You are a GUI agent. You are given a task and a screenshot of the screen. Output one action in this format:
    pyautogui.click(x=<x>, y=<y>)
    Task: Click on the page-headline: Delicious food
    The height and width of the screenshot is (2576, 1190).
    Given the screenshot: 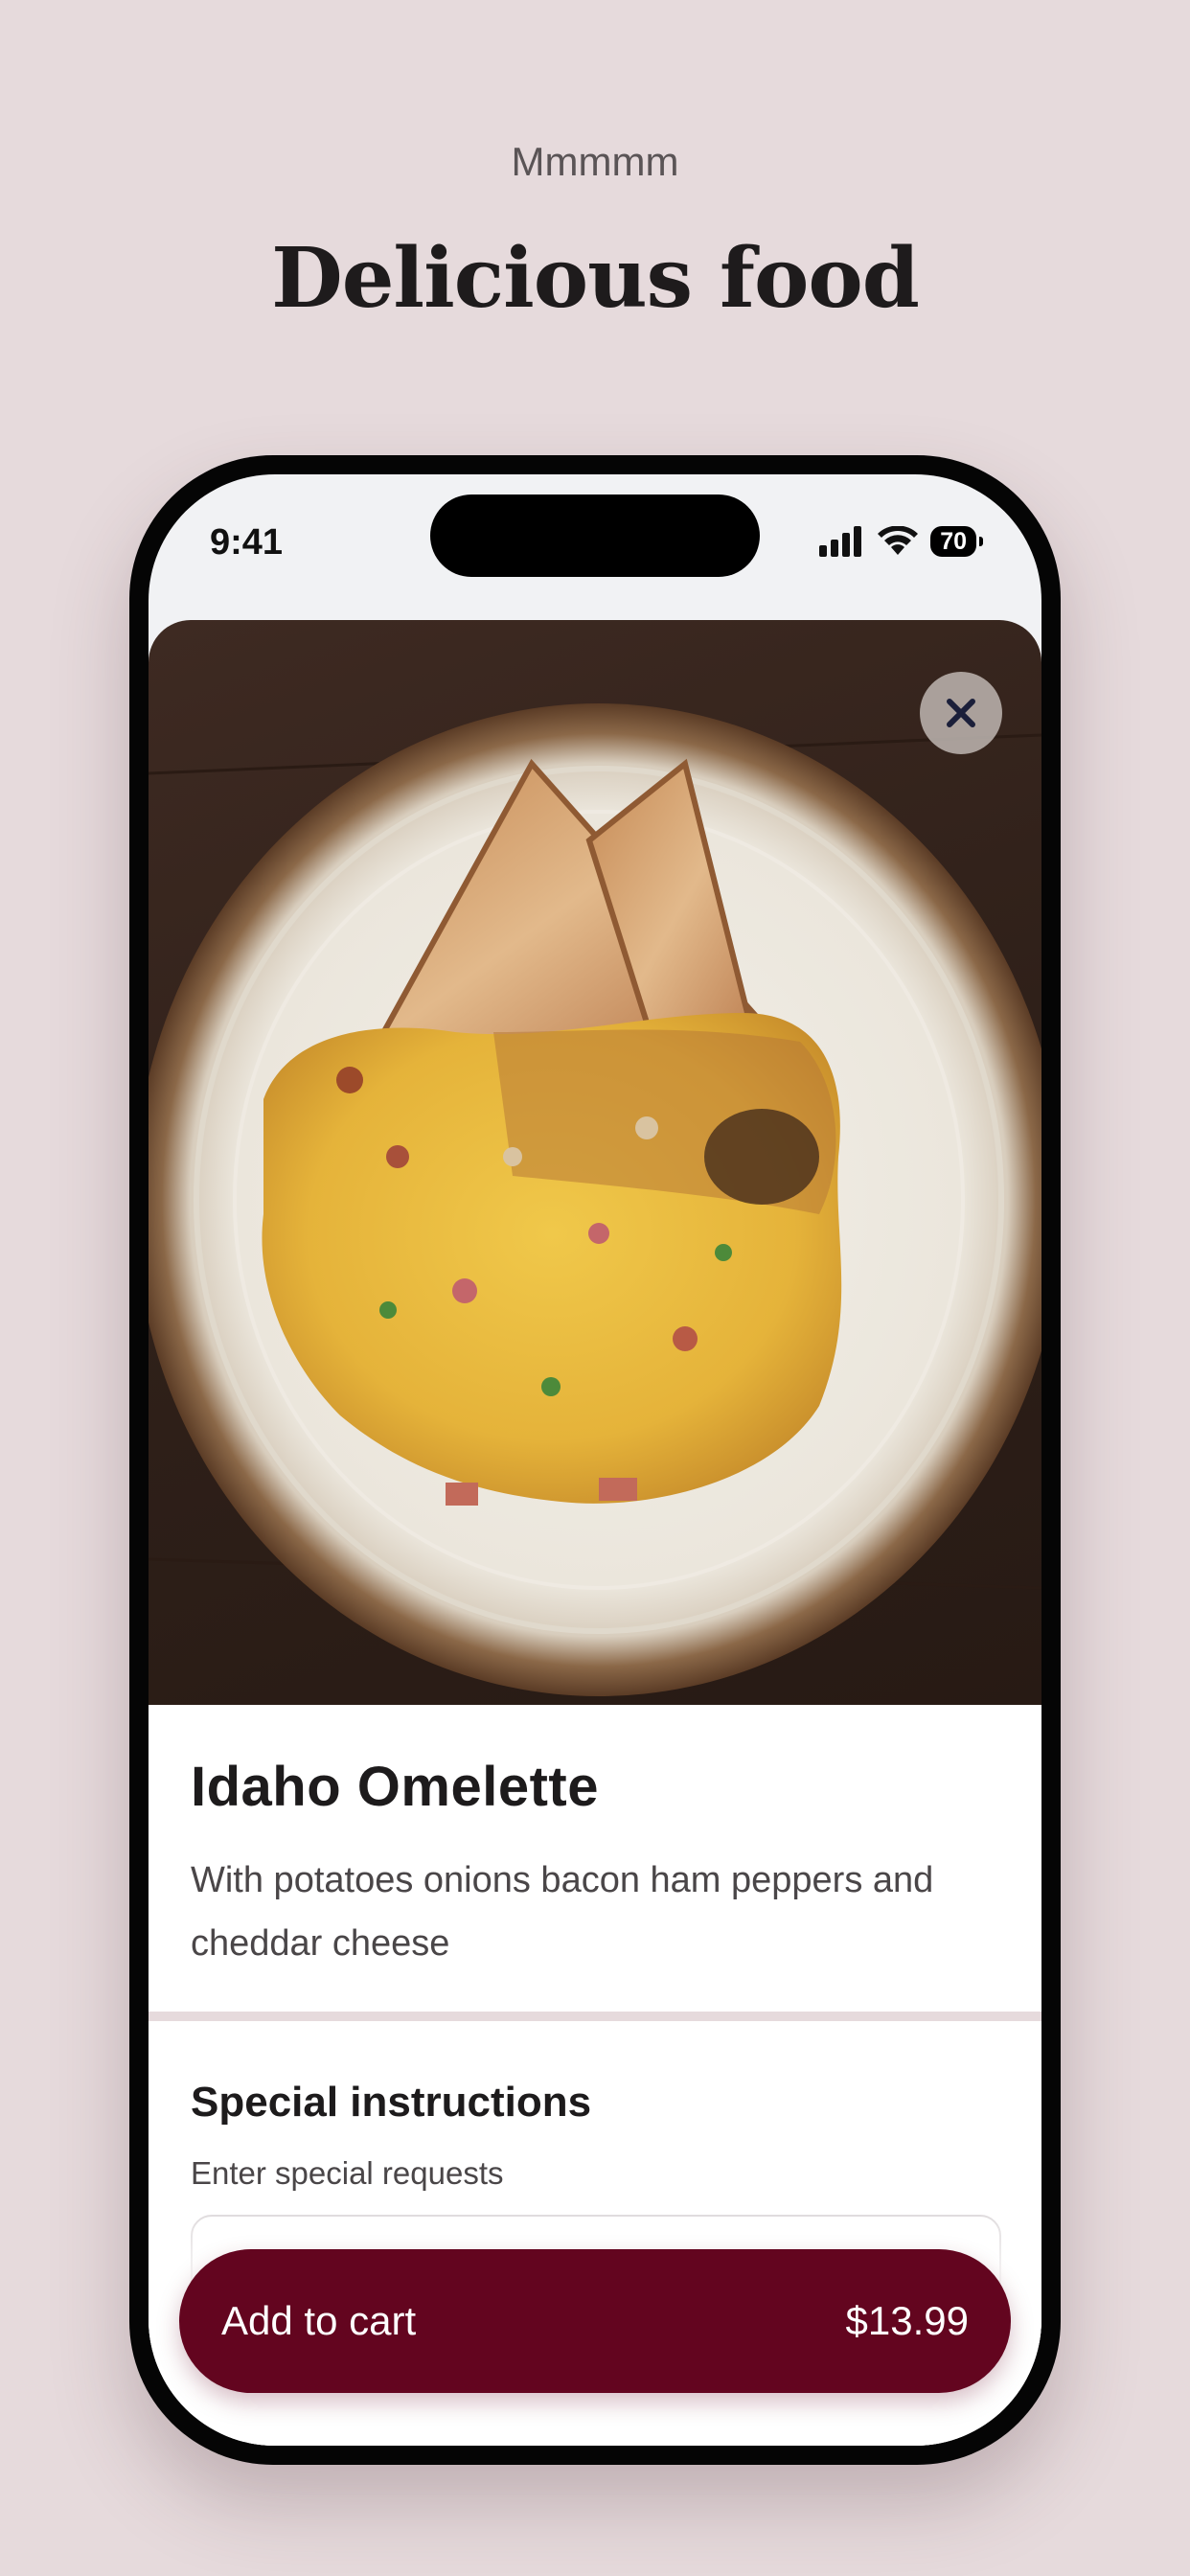 What is the action you would take?
    pyautogui.click(x=595, y=278)
    